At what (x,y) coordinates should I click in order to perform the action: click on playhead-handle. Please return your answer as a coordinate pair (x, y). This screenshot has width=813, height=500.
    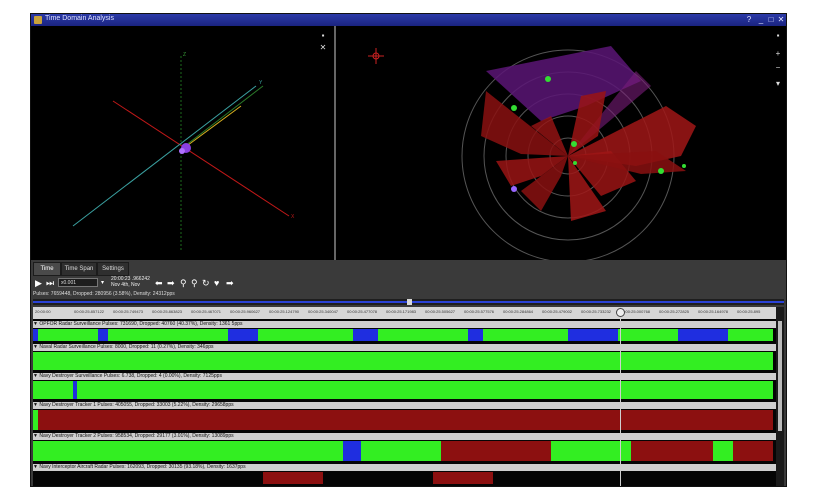
    Looking at the image, I should click on (620, 312).